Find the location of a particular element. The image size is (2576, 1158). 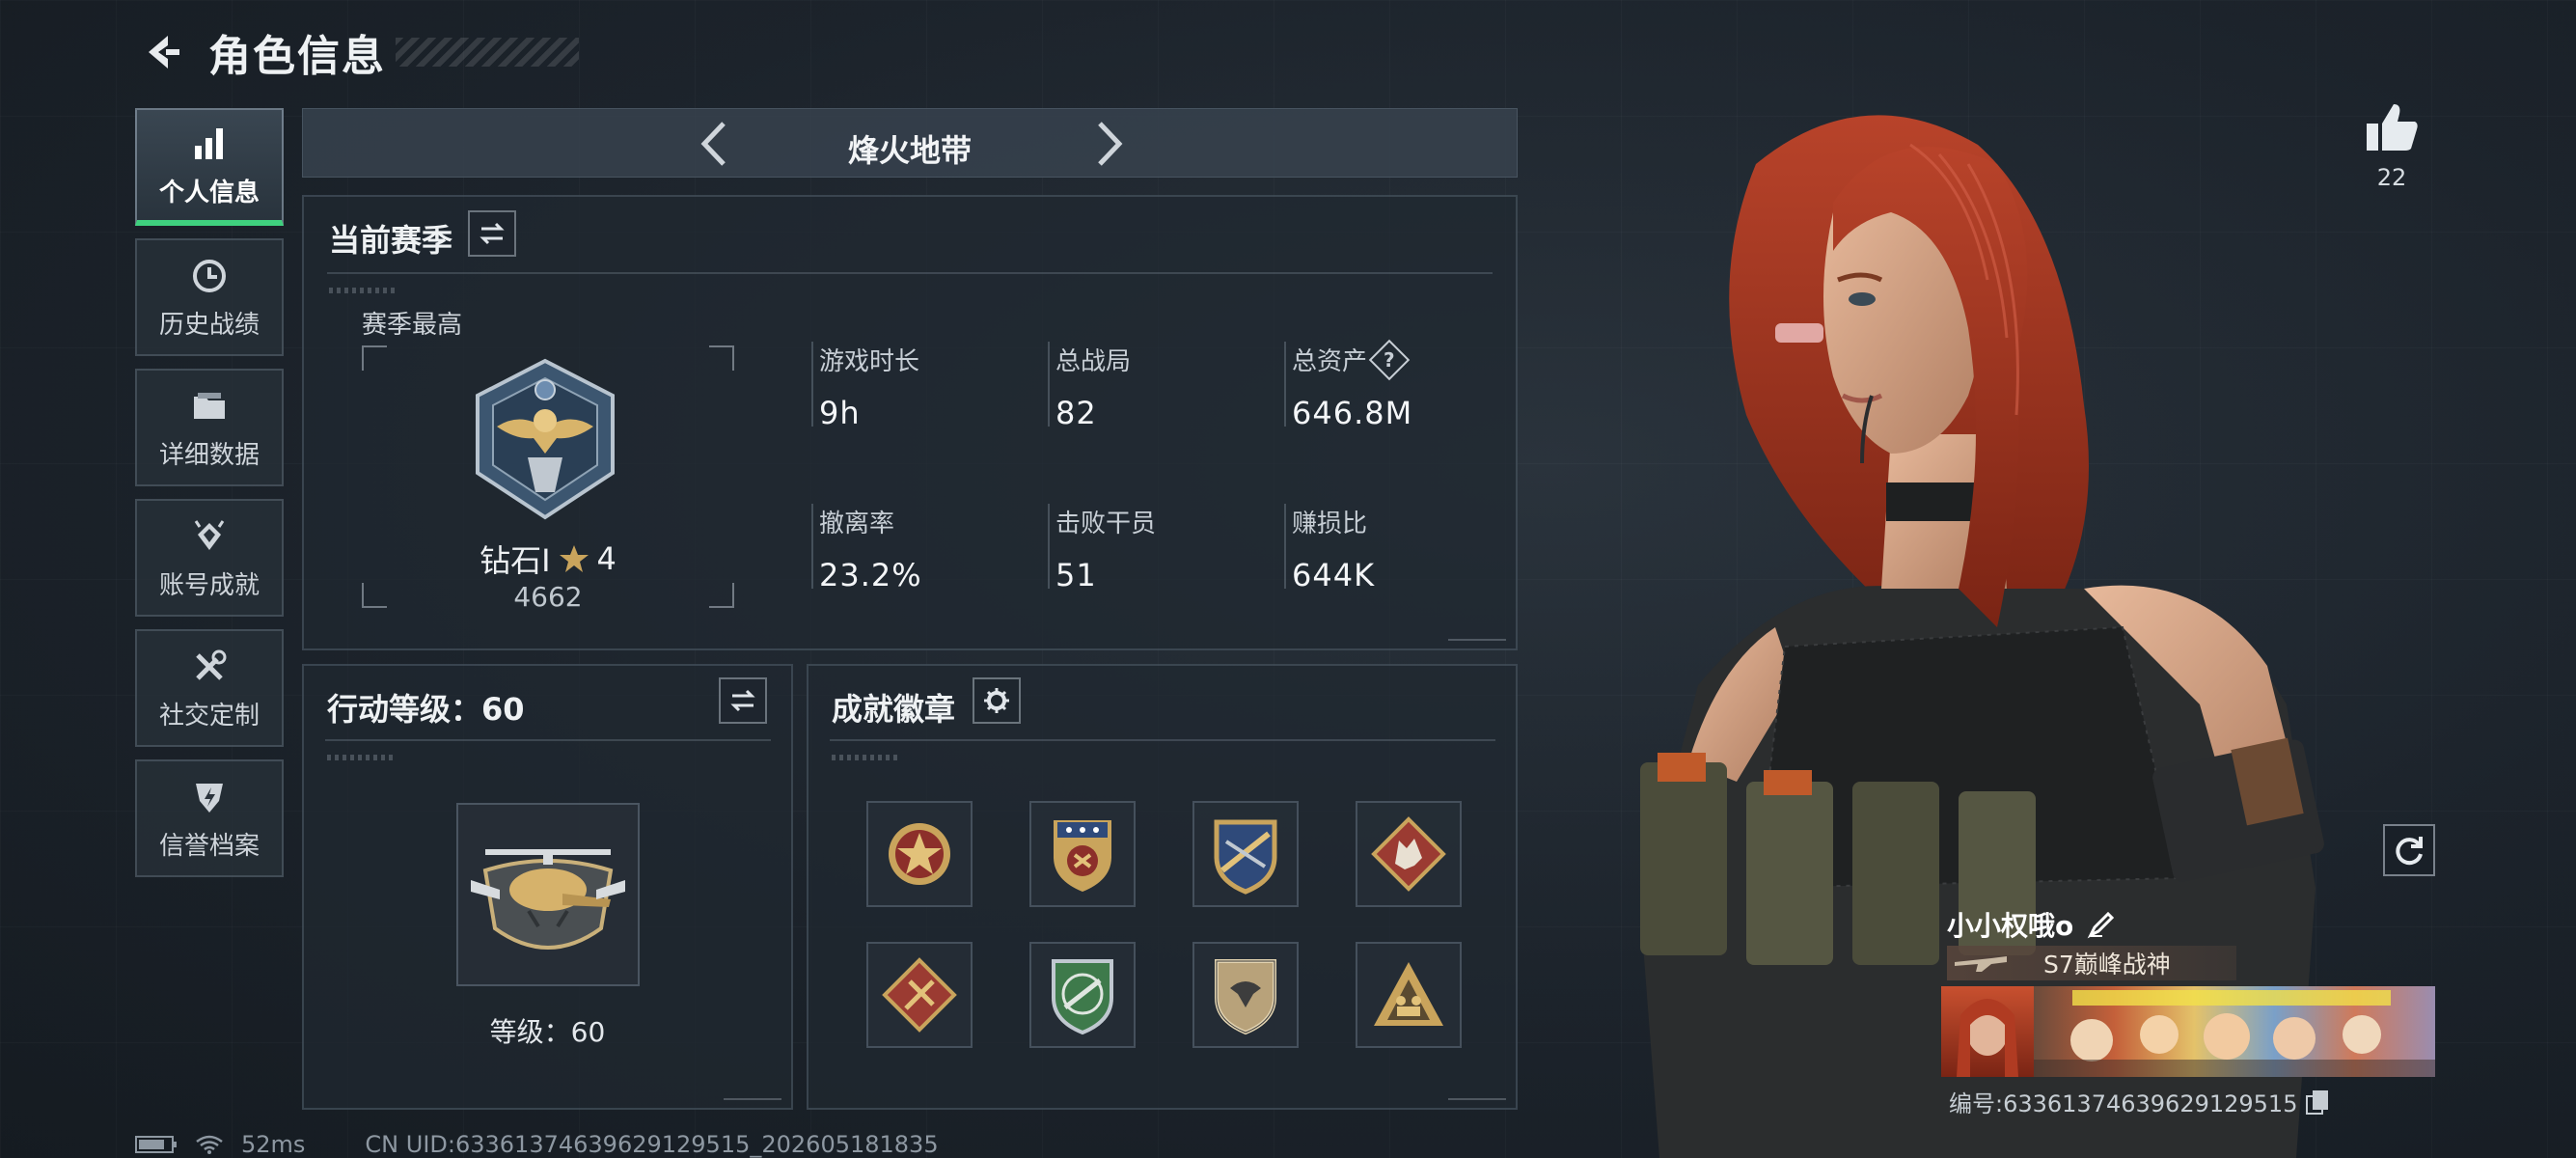

folder-icon is located at coordinates (210, 406).